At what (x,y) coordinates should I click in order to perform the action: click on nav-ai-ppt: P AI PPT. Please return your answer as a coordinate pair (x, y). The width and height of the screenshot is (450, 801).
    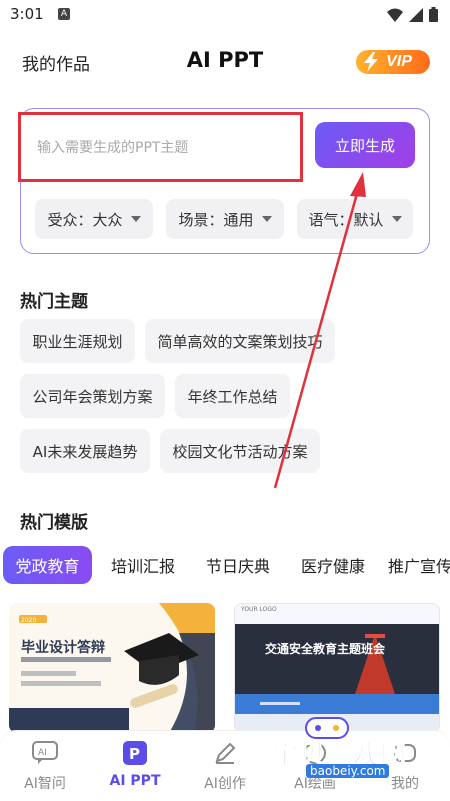
    Looking at the image, I should click on (135, 765).